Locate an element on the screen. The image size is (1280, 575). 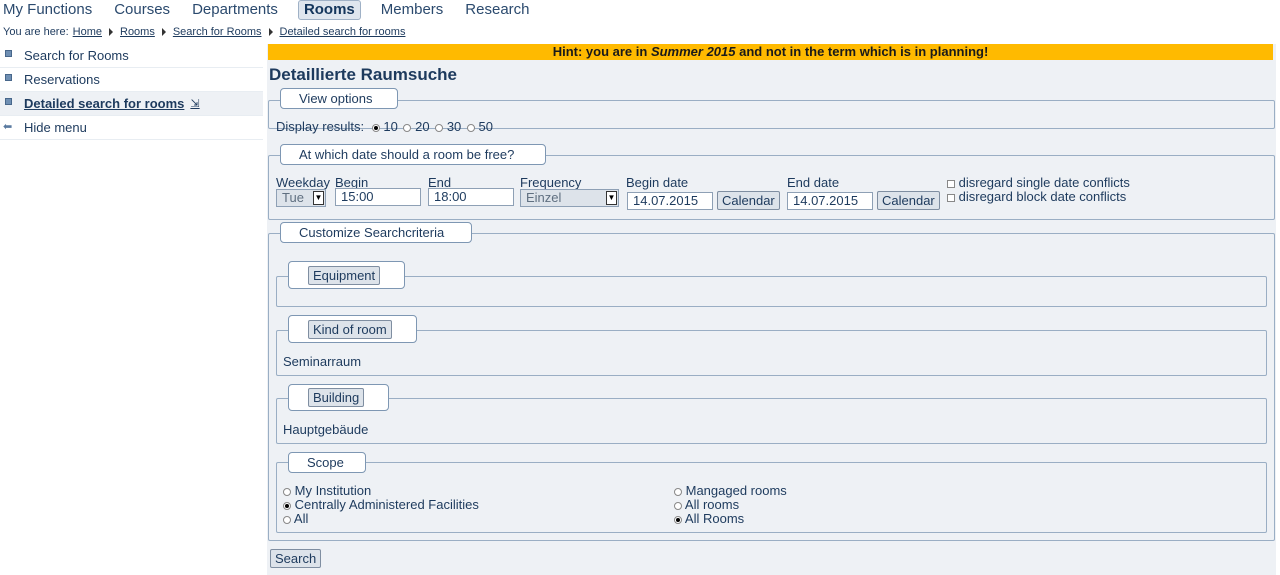
results-10-label: 10 is located at coordinates (390, 126).